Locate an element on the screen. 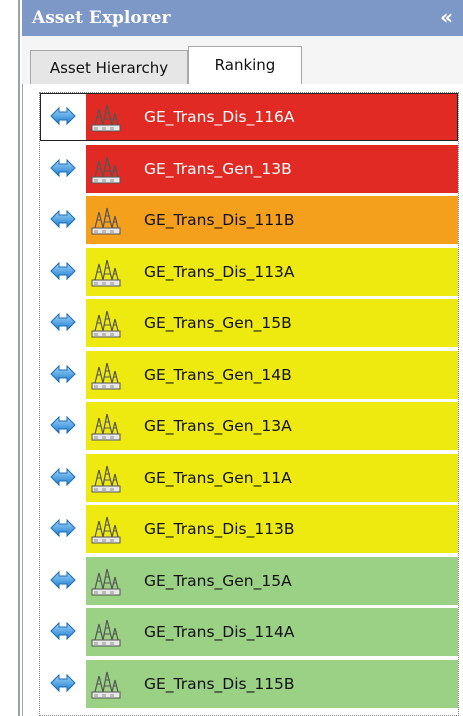 This screenshot has height=716, width=463. list-item: GE_Trans_Gen_14B is located at coordinates (249, 374).